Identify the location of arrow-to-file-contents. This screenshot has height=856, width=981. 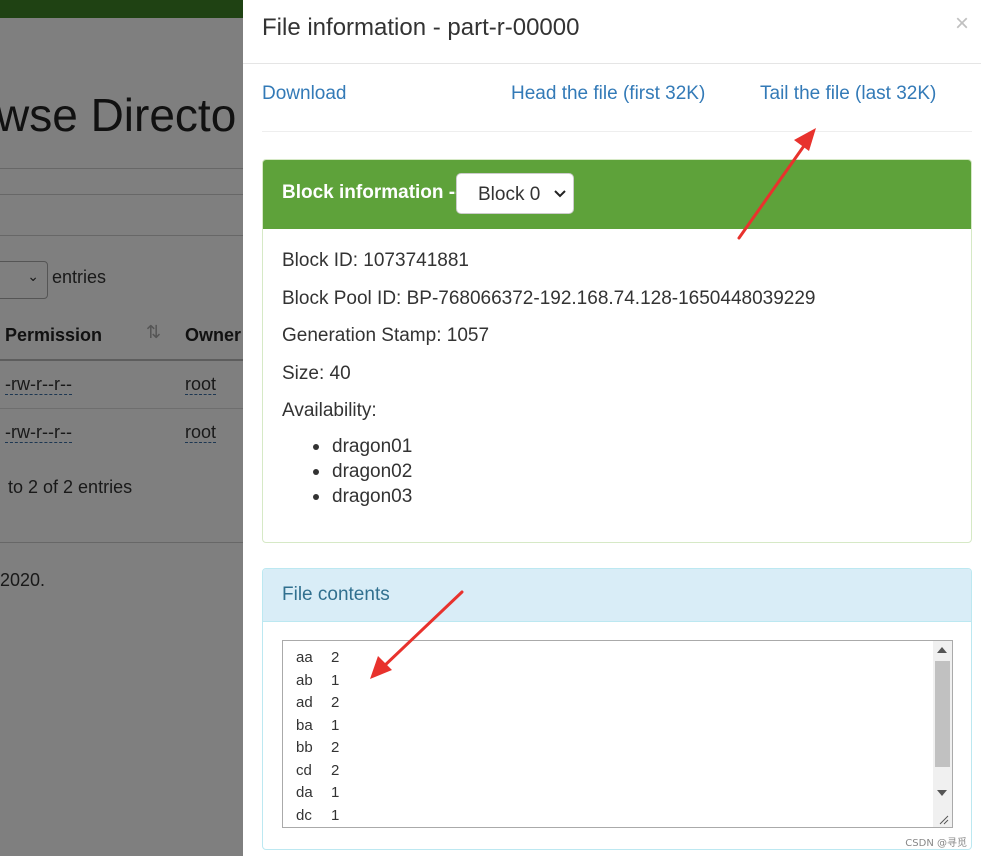
(417, 634).